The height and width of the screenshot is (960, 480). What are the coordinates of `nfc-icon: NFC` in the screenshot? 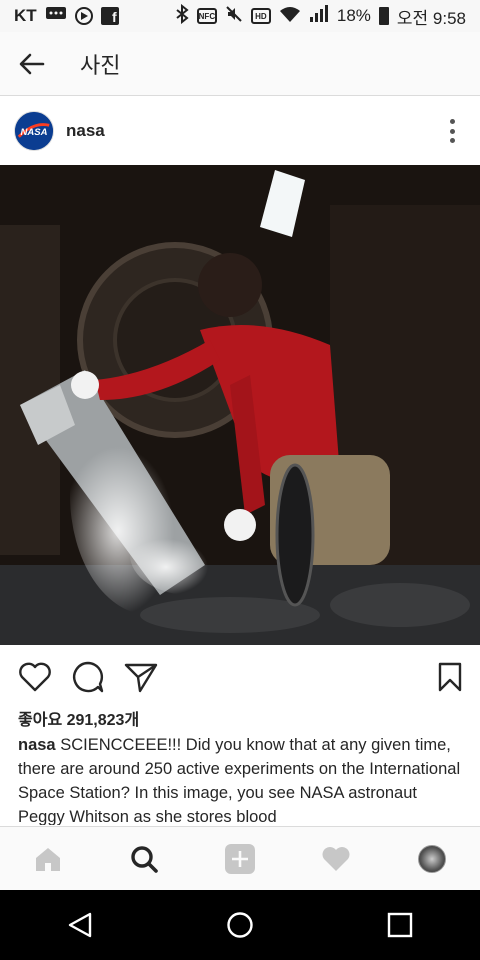 It's located at (206, 16).